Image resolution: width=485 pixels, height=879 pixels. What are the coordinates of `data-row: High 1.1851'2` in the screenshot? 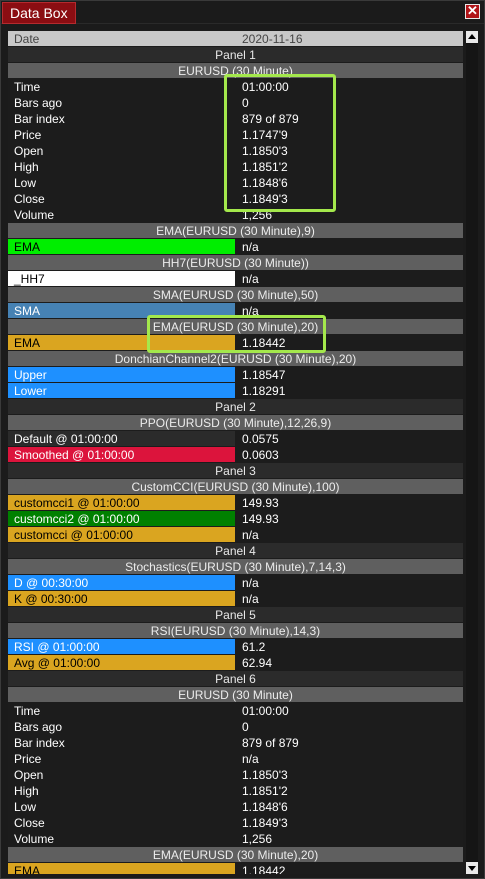 It's located at (235, 167).